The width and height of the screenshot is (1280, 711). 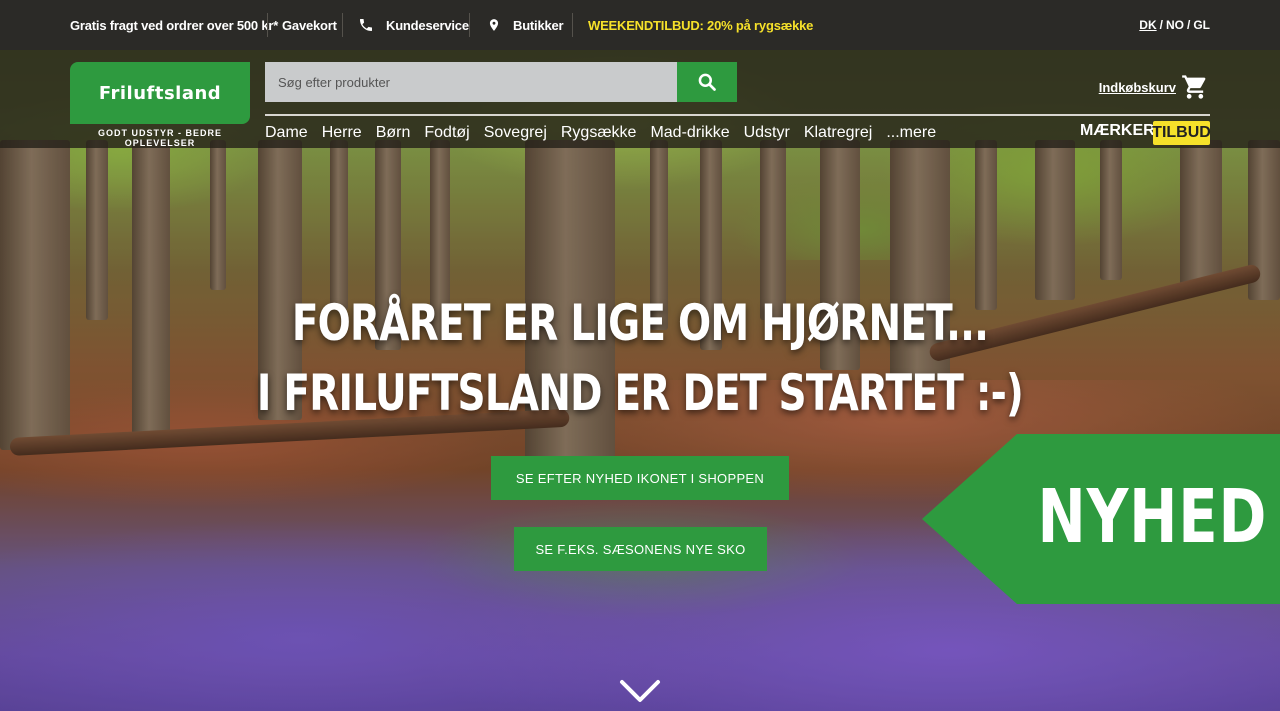 I want to click on nav-item-dame: Dame, so click(x=286, y=133).